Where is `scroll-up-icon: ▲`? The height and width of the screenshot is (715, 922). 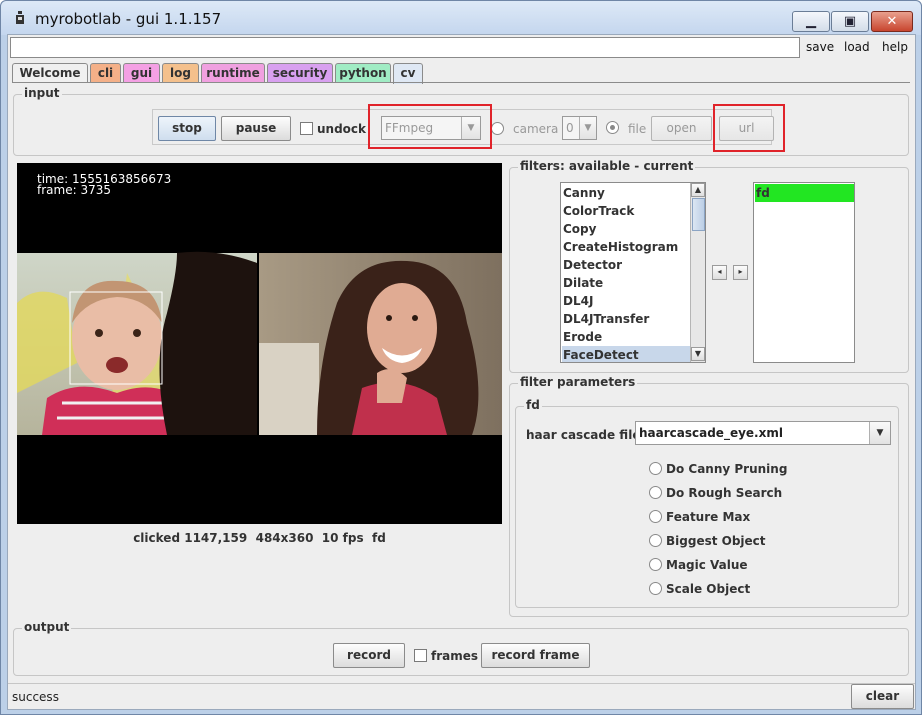 scroll-up-icon: ▲ is located at coordinates (698, 190).